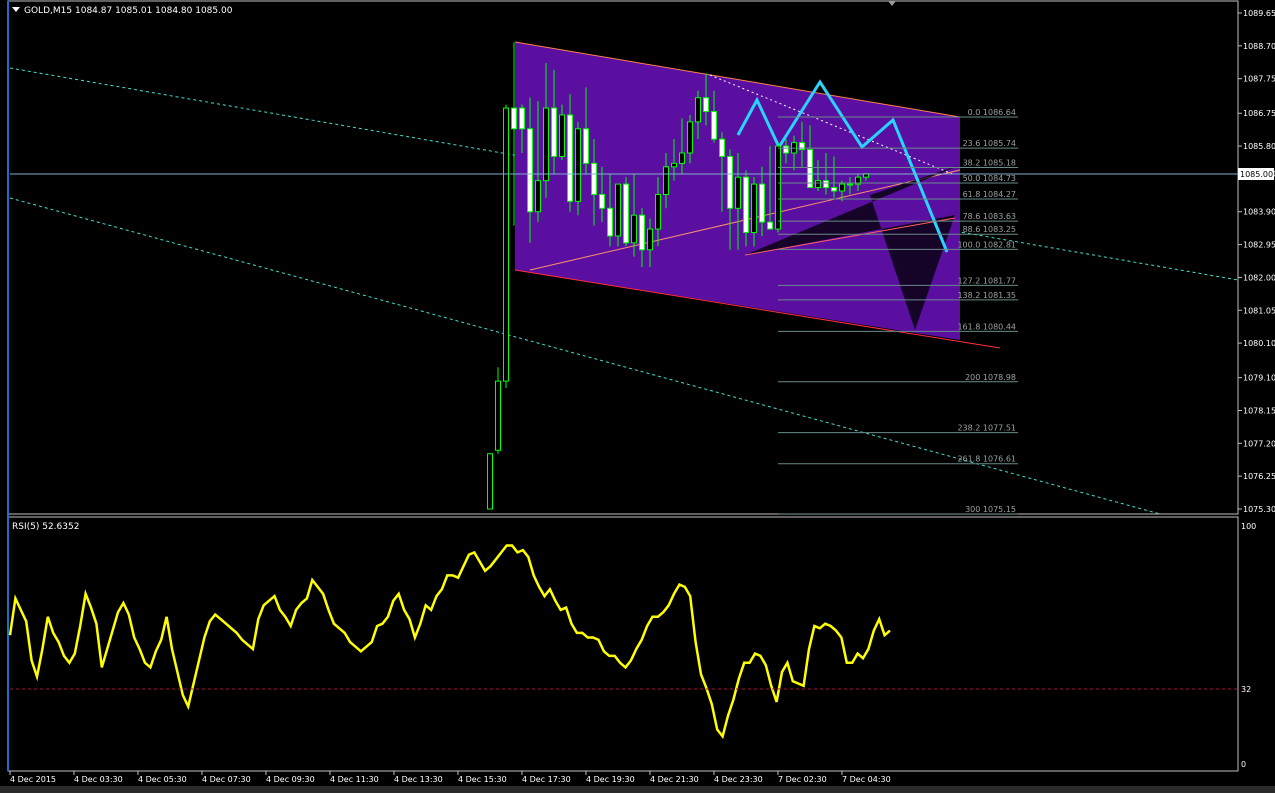 Image resolution: width=1275 pixels, height=793 pixels. Describe the element at coordinates (546, 779) in the screenshot. I see `time-tick-label: 4 Dec 17:30` at that location.